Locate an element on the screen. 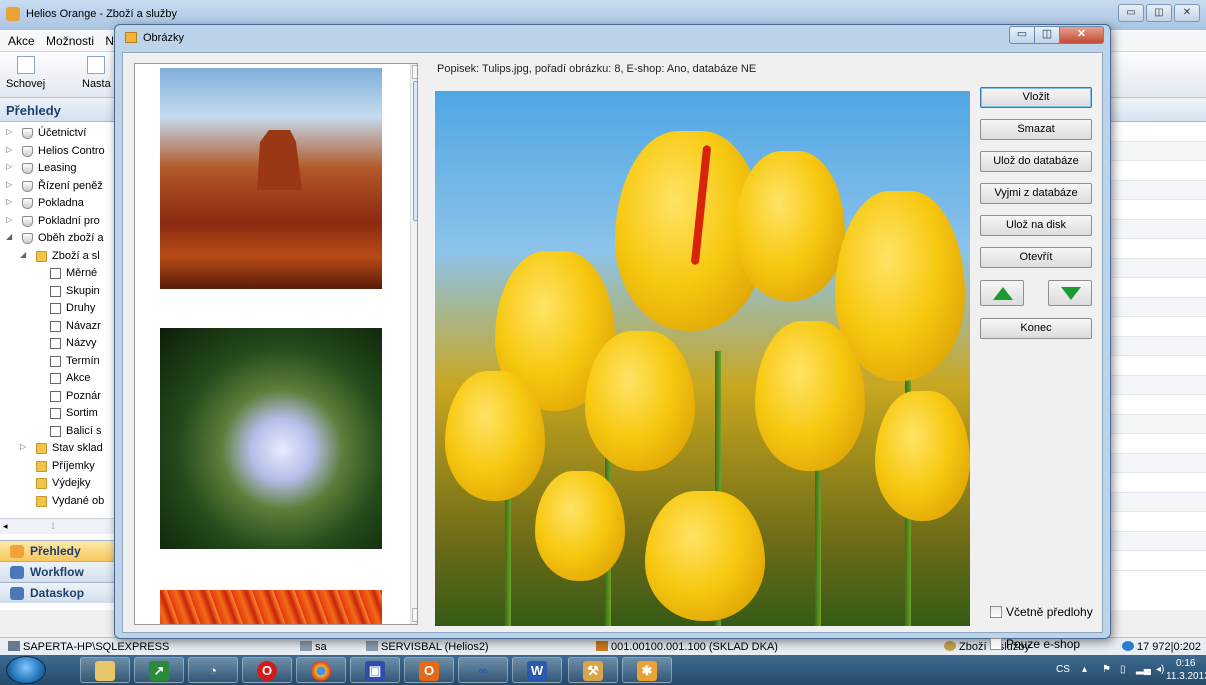 The width and height of the screenshot is (1206, 685). volume-icon: ◂) is located at coordinates (1160, 669).